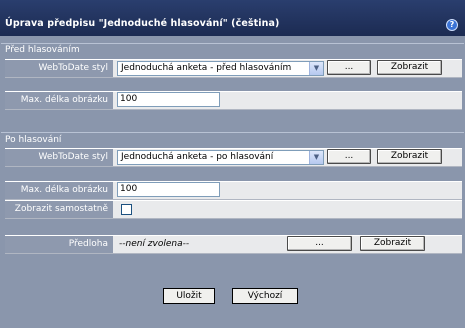 The image size is (465, 328). I want to click on after-maxlen-input: 100, so click(168, 189).